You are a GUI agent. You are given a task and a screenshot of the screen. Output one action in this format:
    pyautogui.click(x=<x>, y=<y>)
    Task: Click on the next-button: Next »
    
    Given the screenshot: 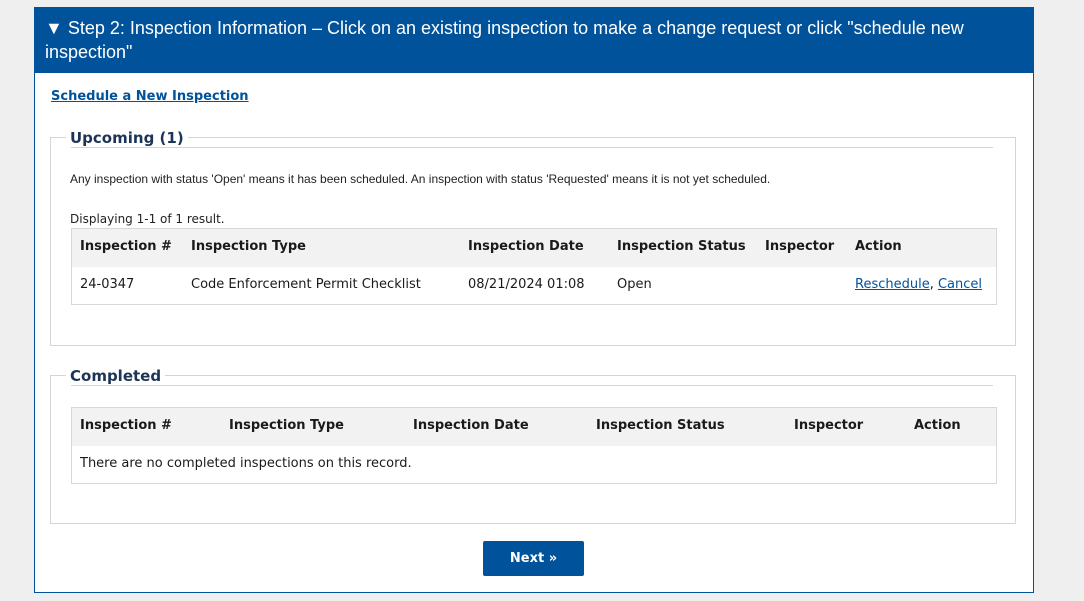 What is the action you would take?
    pyautogui.click(x=533, y=558)
    